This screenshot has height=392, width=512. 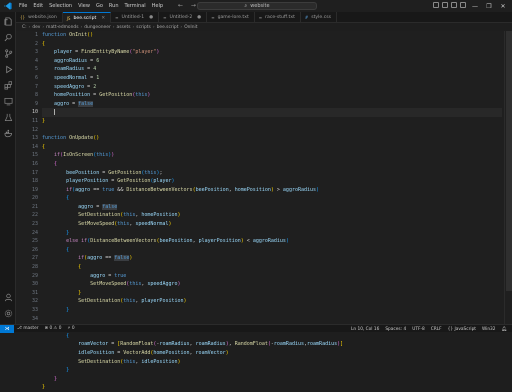 I want to click on tab-label: game-lore.txt, so click(x=233, y=17).